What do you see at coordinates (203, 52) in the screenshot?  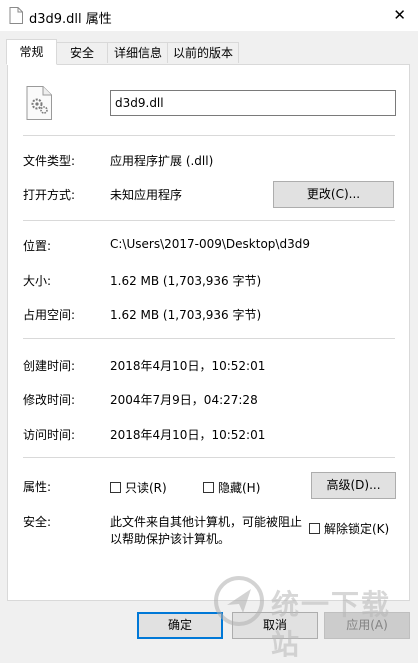 I see `tab-previous-versions: 以前的版本` at bounding box center [203, 52].